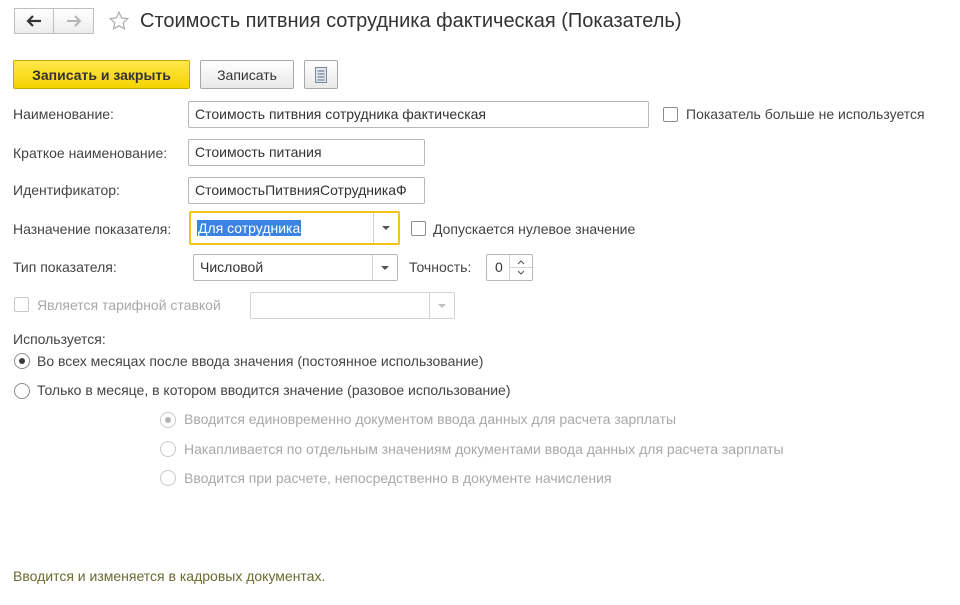  I want to click on type-value: Числовой, so click(232, 267).